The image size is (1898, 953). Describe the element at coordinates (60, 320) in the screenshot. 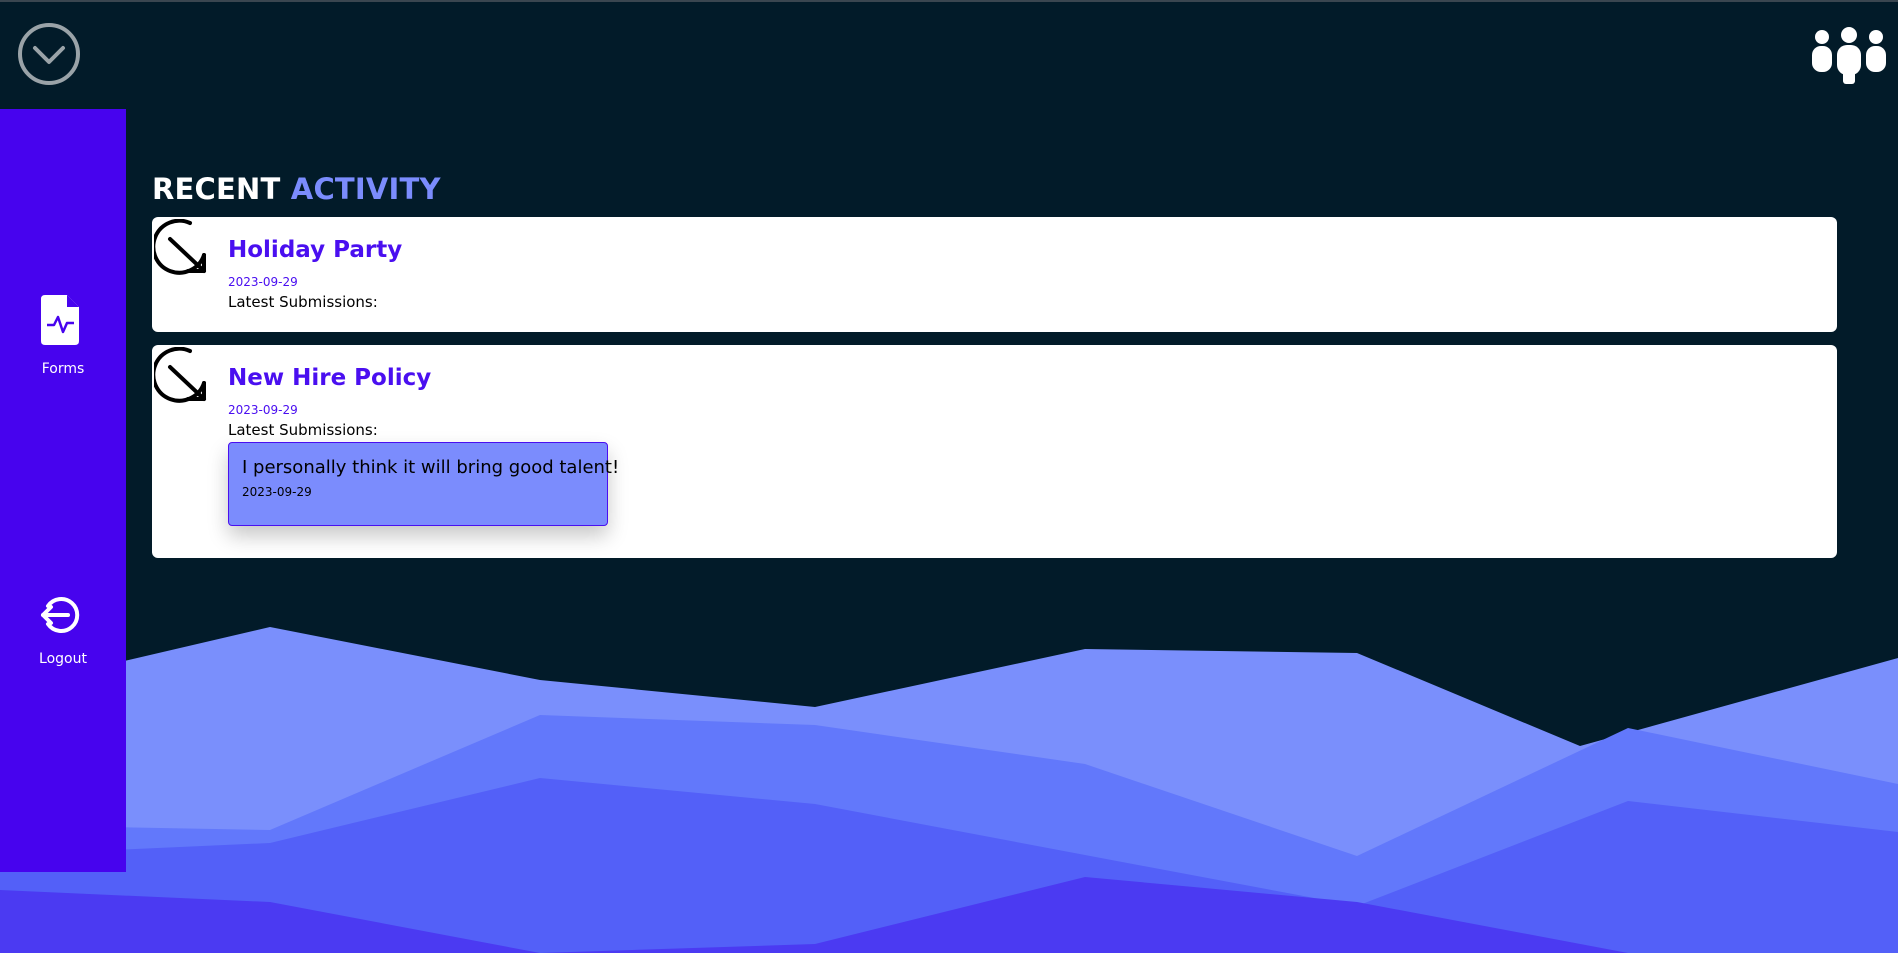

I see `file-pulse-icon` at that location.